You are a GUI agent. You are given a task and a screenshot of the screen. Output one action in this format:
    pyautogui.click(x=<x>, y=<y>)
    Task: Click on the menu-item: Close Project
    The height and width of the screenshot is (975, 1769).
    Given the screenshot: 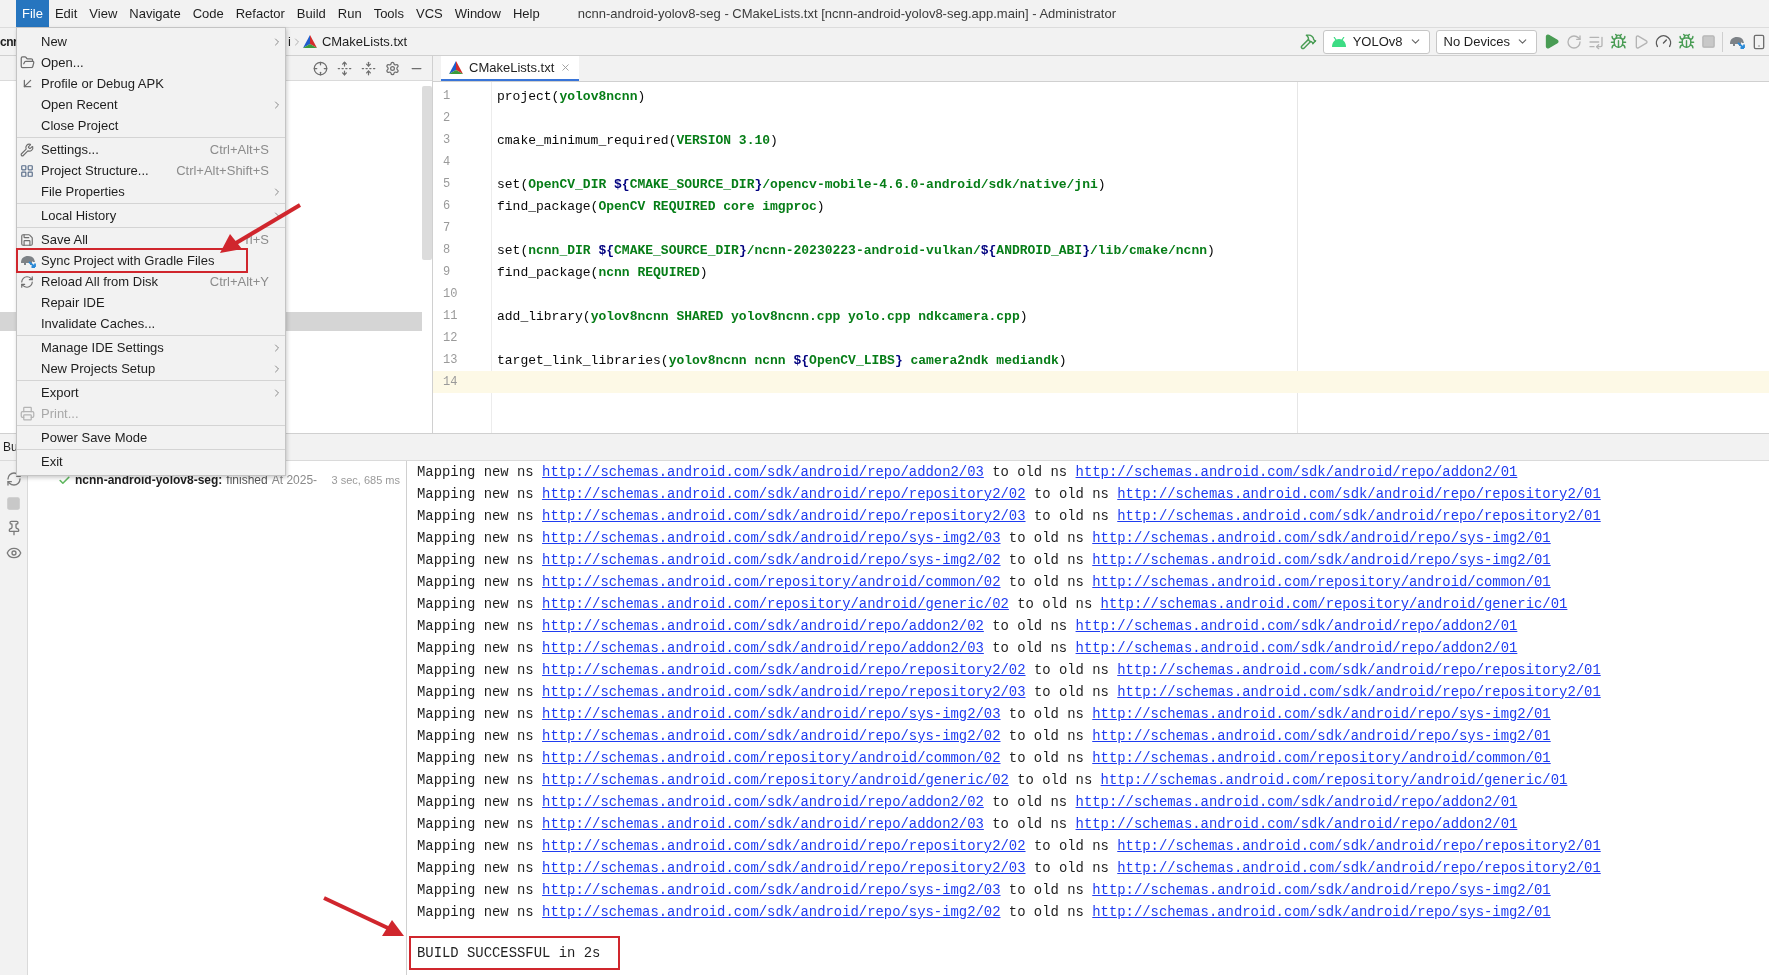 What is the action you would take?
    pyautogui.click(x=151, y=125)
    